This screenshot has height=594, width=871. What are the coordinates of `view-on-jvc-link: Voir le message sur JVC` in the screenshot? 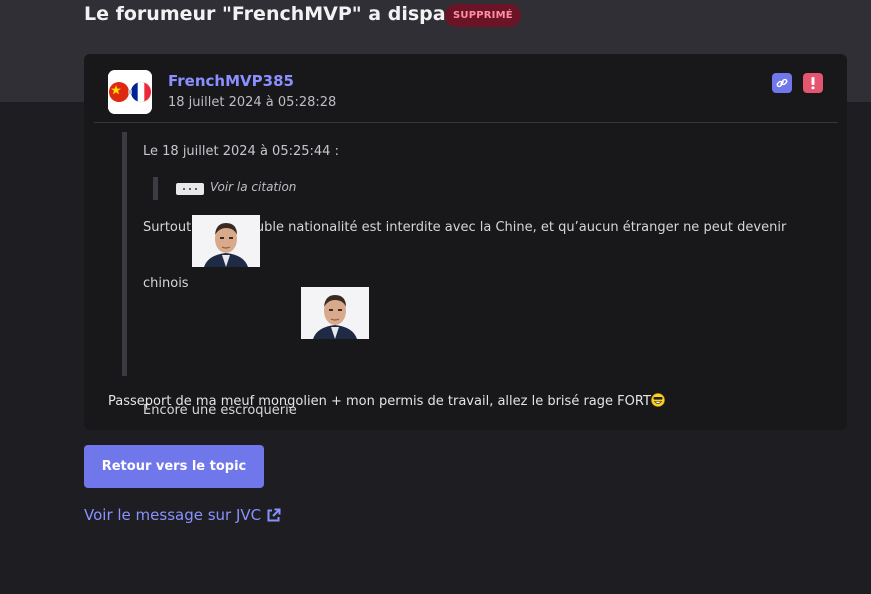 It's located at (182, 515).